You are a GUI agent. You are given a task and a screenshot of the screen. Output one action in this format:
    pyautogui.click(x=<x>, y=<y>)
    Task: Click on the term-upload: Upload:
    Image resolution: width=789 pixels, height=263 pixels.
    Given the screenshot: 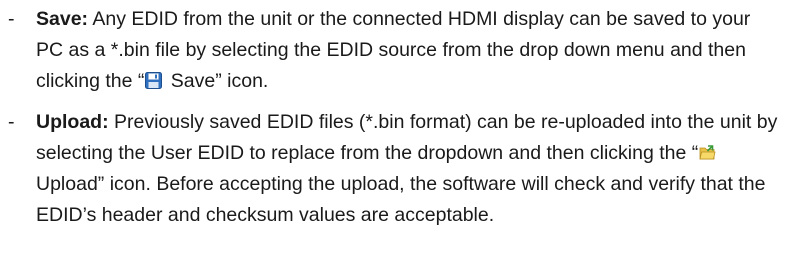 What is the action you would take?
    pyautogui.click(x=72, y=122)
    